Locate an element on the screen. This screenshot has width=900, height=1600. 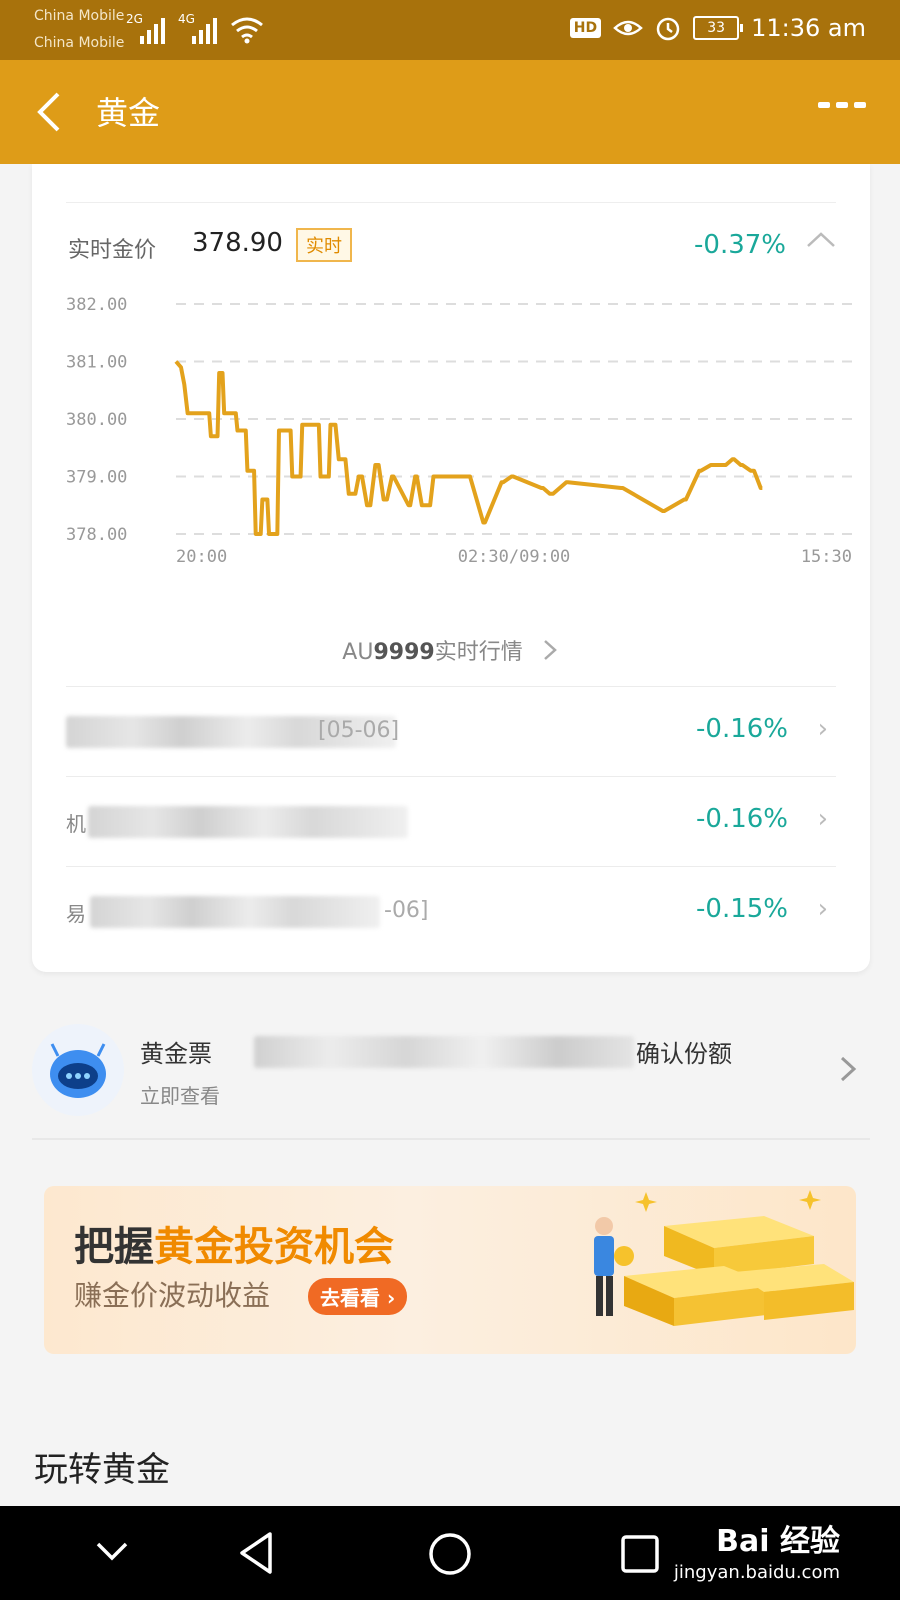
square-recent-icon is located at coordinates (640, 1554).